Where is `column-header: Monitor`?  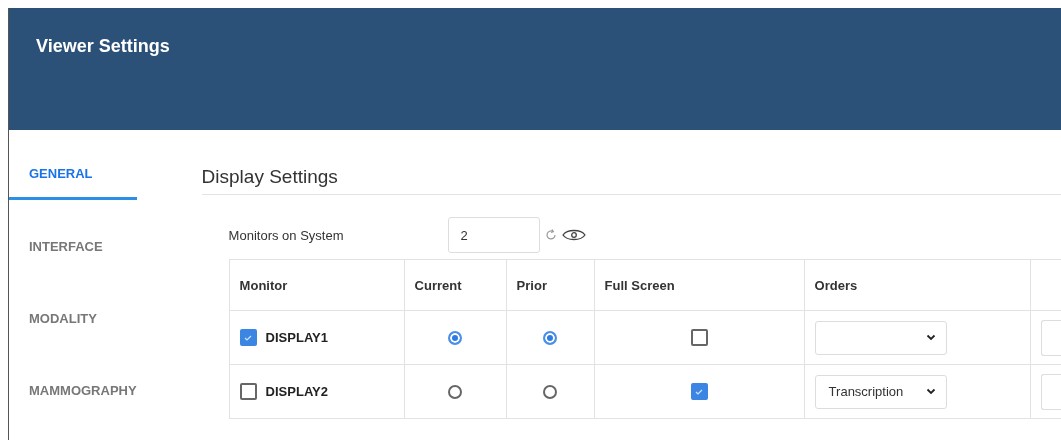 column-header: Monitor is located at coordinates (263, 285).